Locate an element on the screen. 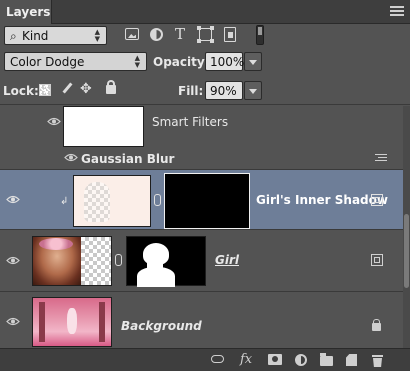  opacity-value: 100% is located at coordinates (227, 62).